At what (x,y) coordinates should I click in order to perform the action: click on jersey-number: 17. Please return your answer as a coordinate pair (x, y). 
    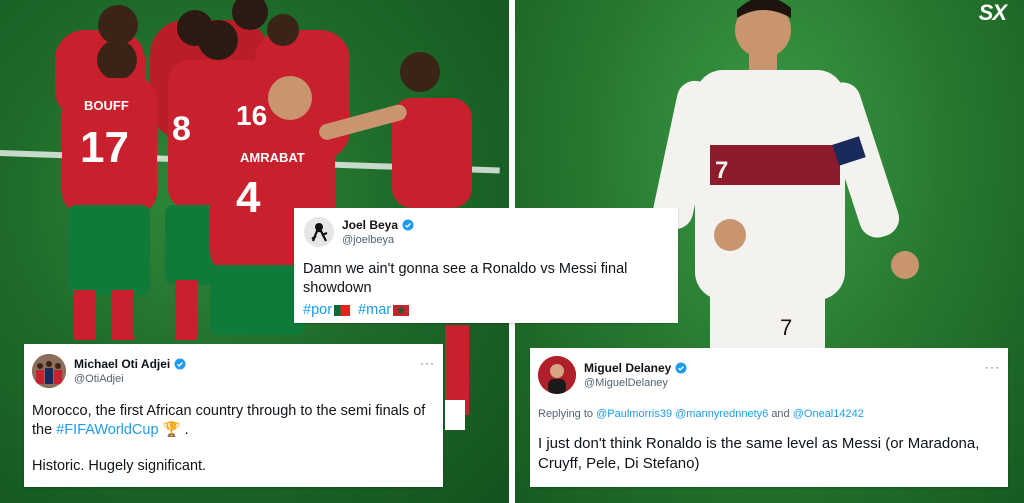
    Looking at the image, I should click on (104, 147).